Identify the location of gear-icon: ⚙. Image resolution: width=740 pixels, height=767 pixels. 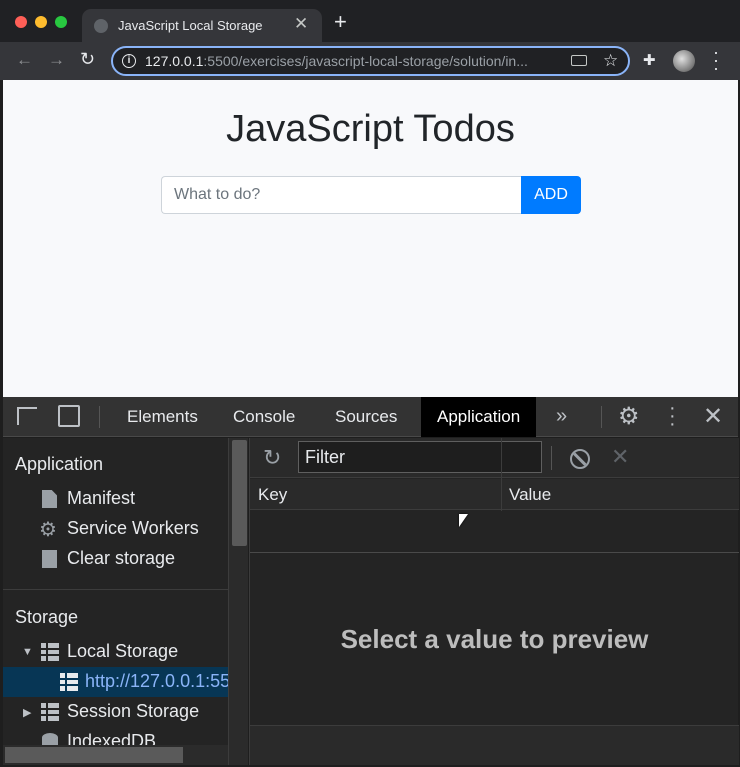
(48, 530).